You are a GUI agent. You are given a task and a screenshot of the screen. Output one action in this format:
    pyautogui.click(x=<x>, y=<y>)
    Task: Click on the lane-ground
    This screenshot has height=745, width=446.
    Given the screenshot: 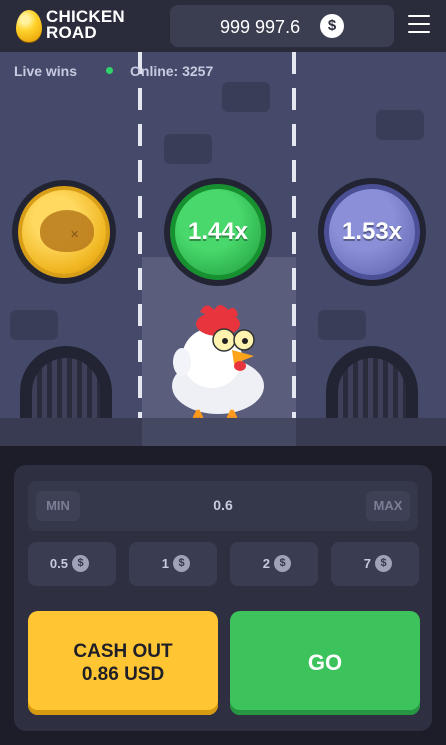 What is the action you would take?
    pyautogui.click(x=219, y=432)
    